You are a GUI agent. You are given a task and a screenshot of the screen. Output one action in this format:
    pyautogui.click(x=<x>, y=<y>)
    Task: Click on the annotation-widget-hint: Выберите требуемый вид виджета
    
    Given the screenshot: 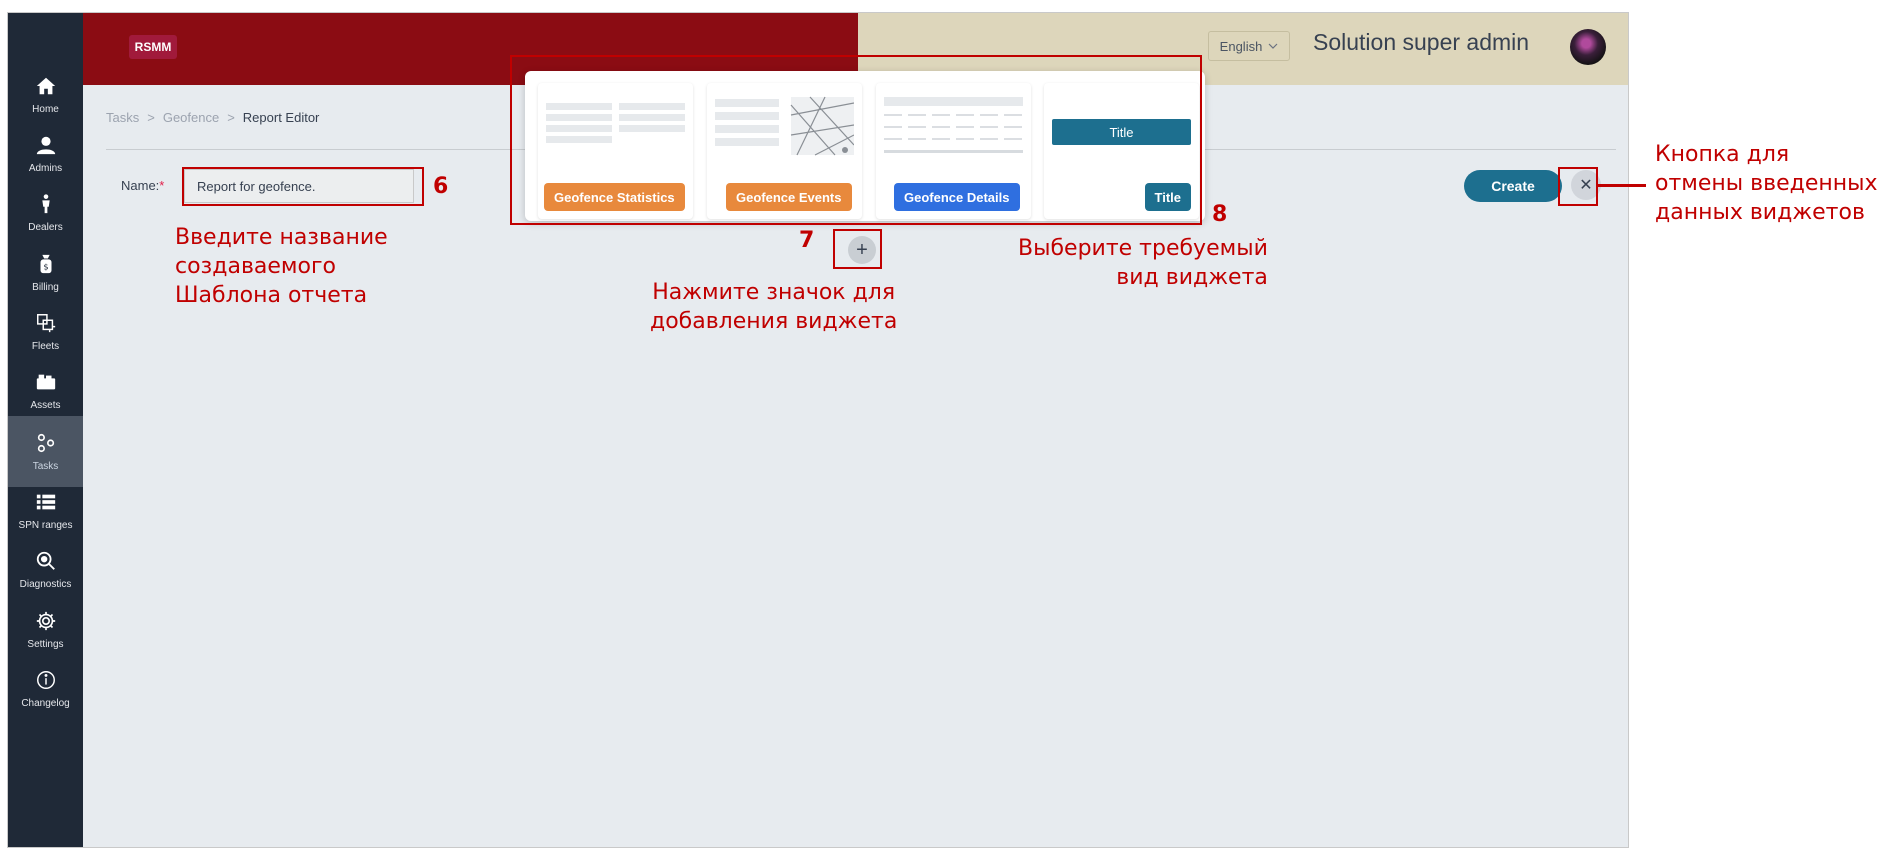 What is the action you would take?
    pyautogui.click(x=1143, y=263)
    